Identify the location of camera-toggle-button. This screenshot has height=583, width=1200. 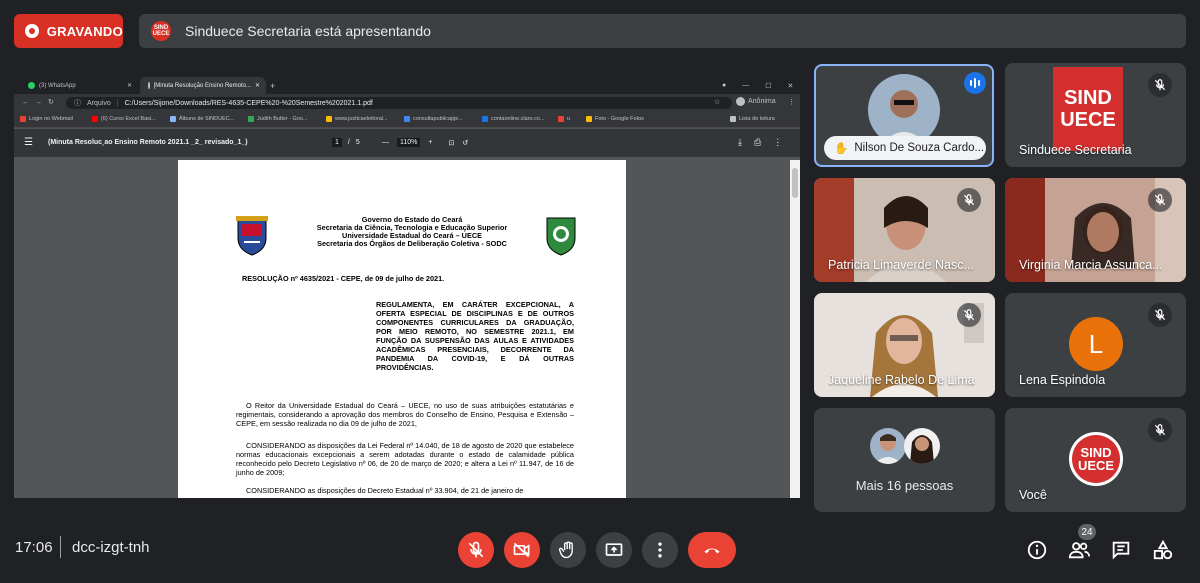
(522, 550).